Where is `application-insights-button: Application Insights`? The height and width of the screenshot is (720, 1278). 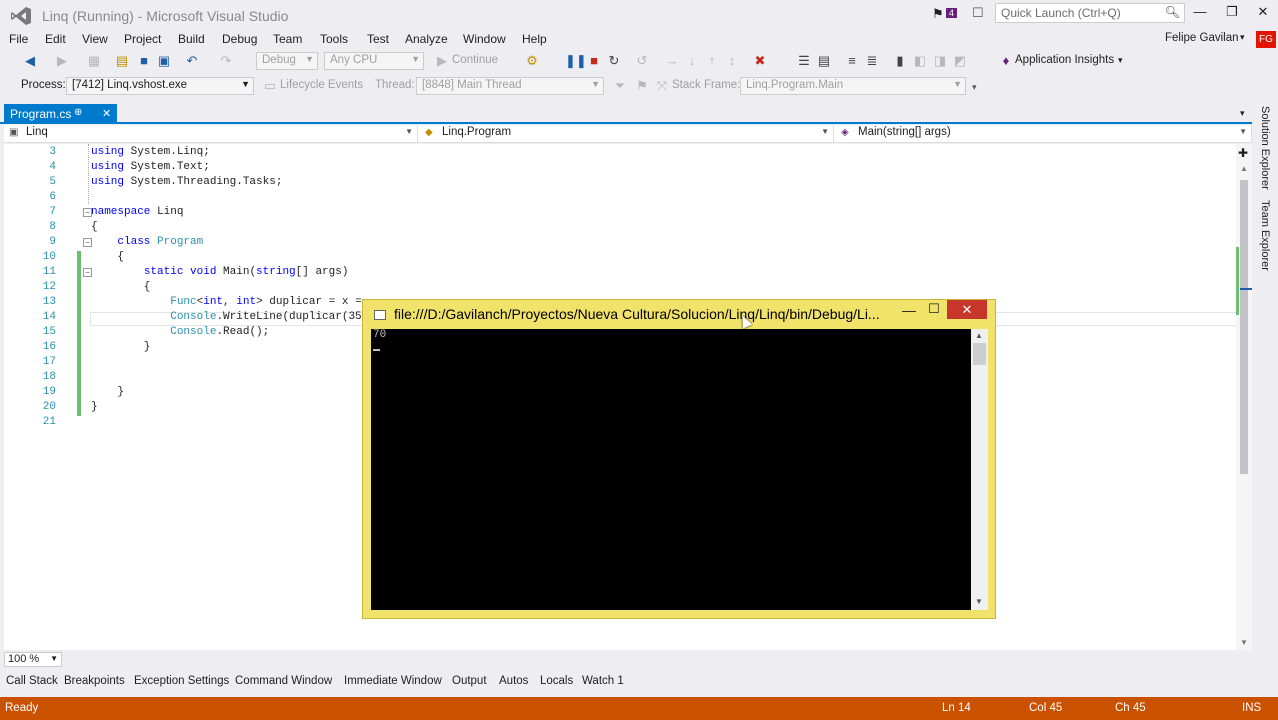
application-insights-button: Application Insights is located at coordinates (1064, 60).